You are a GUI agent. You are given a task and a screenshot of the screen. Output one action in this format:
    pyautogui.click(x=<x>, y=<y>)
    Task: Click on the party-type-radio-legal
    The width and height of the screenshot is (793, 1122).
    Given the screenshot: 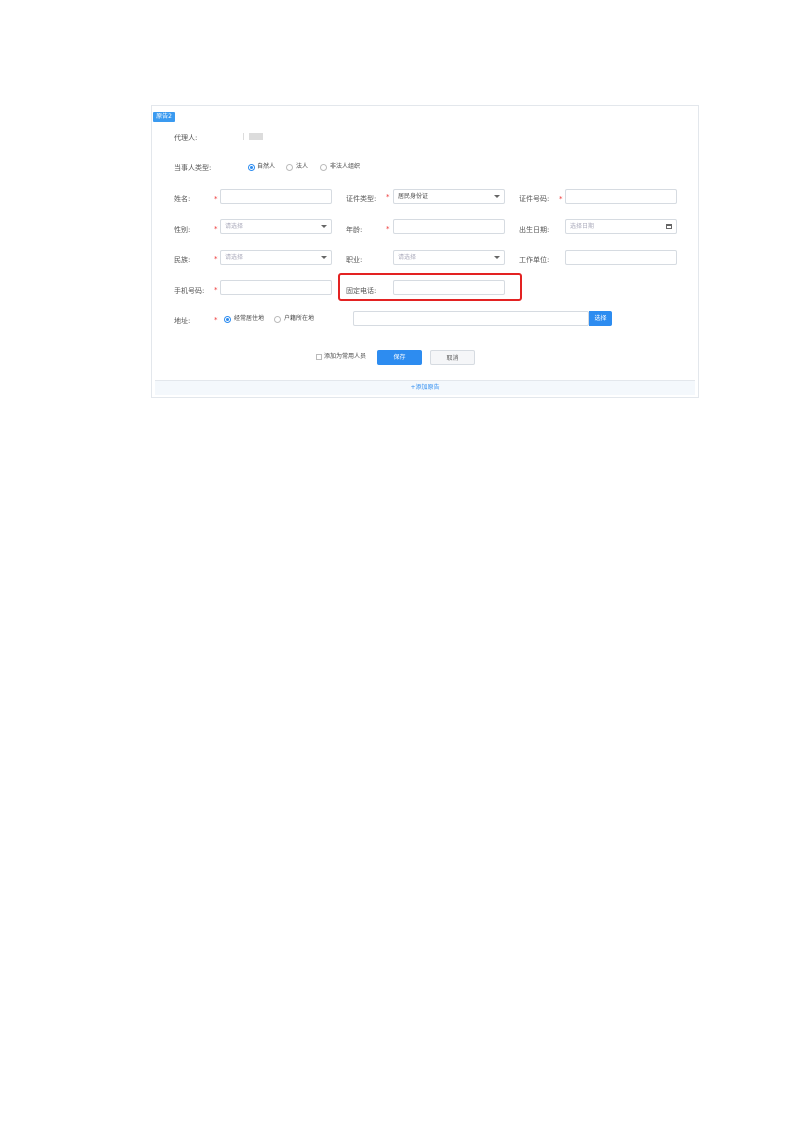 What is the action you would take?
    pyautogui.click(x=289, y=167)
    